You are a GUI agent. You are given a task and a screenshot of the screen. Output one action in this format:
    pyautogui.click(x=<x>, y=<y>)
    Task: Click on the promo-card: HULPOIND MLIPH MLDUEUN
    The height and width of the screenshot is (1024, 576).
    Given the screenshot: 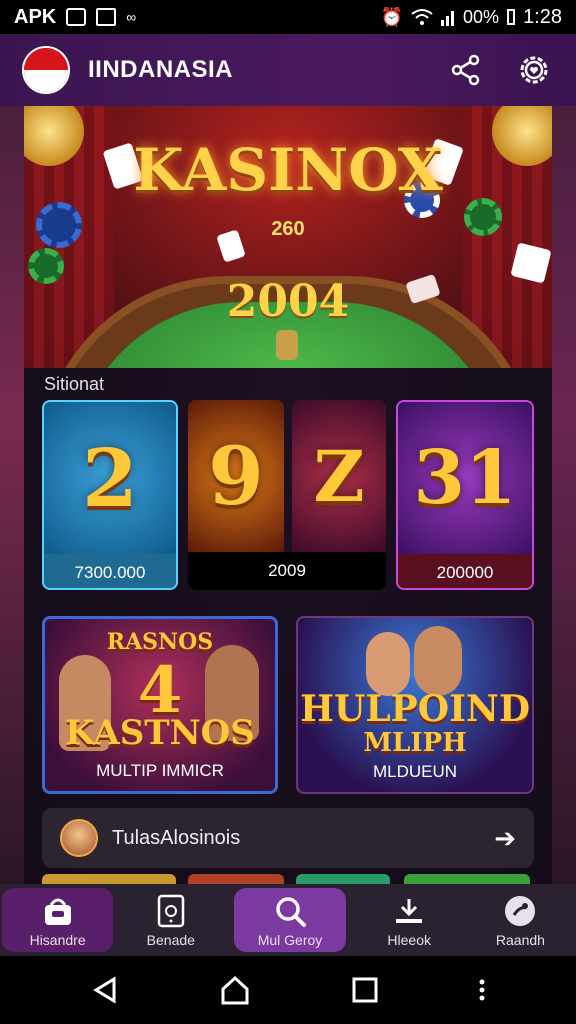 What is the action you would take?
    pyautogui.click(x=415, y=705)
    